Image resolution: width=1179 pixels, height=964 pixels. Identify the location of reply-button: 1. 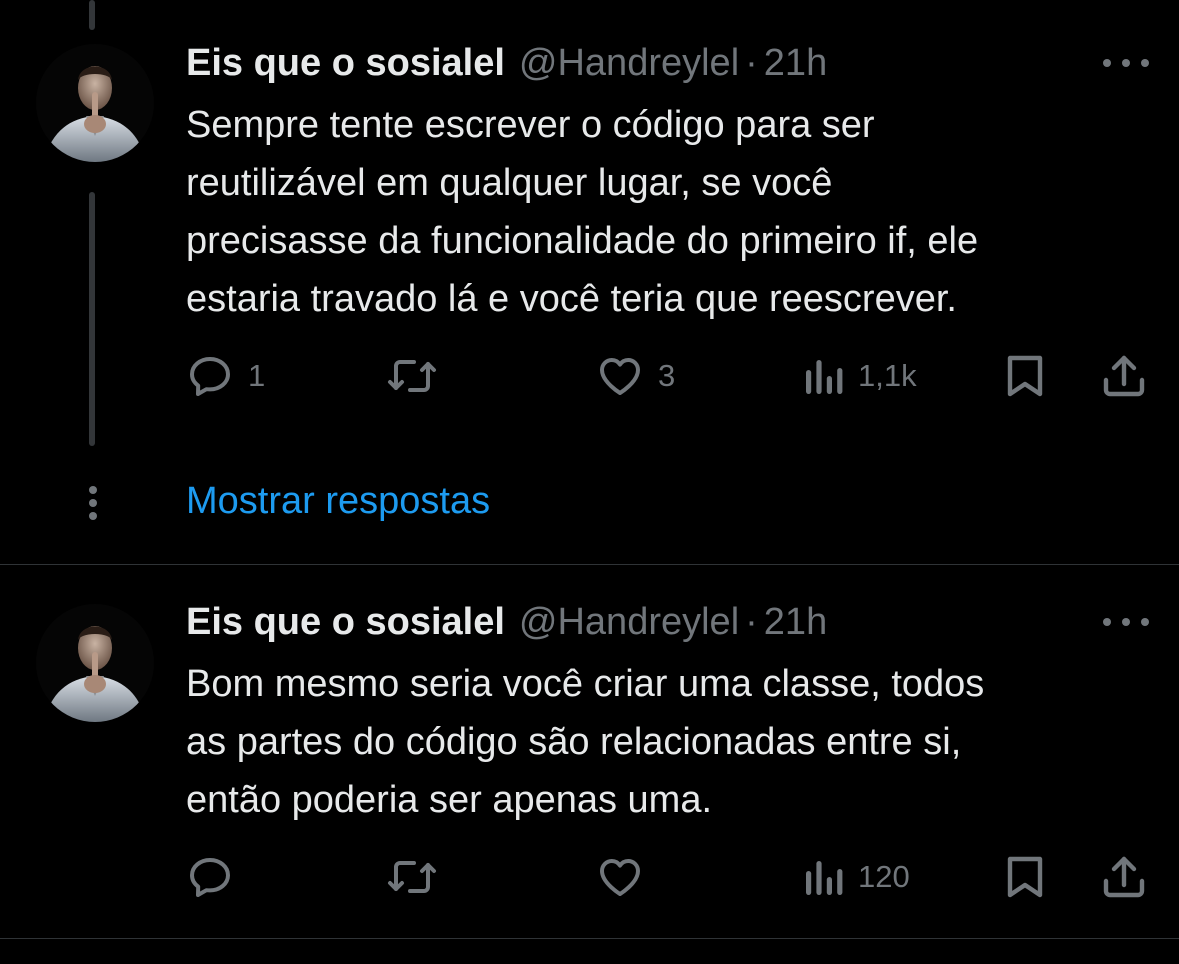
(225, 376).